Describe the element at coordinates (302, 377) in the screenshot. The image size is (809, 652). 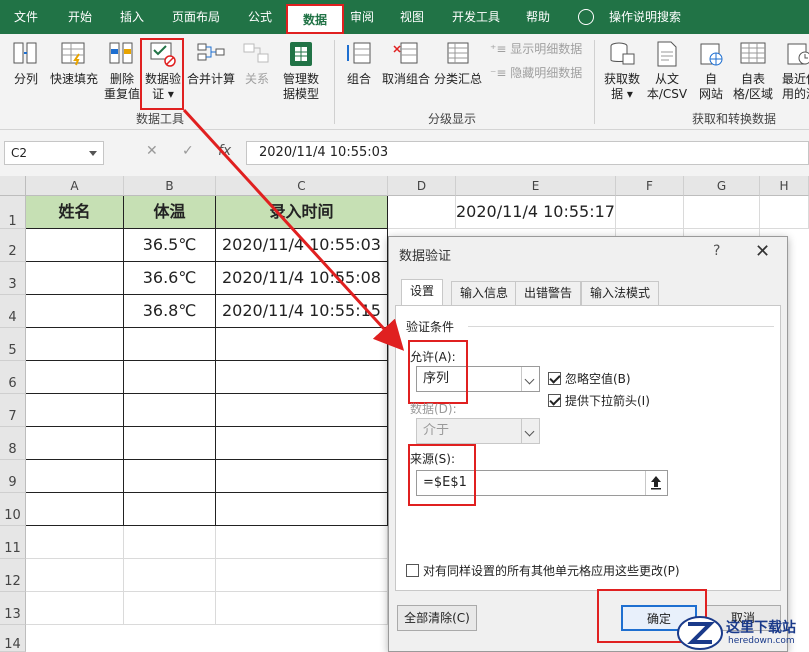
I see `cell-c6` at that location.